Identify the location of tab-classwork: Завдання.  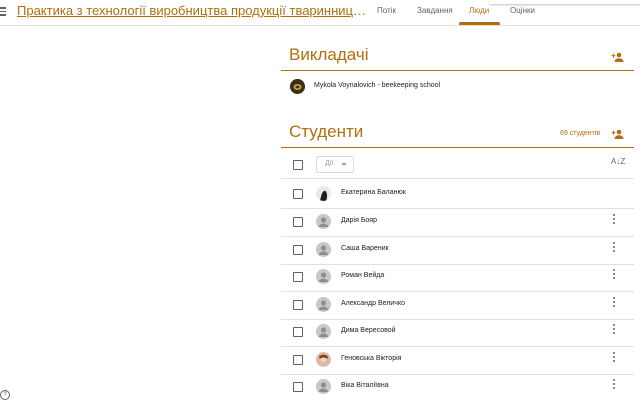
(435, 10).